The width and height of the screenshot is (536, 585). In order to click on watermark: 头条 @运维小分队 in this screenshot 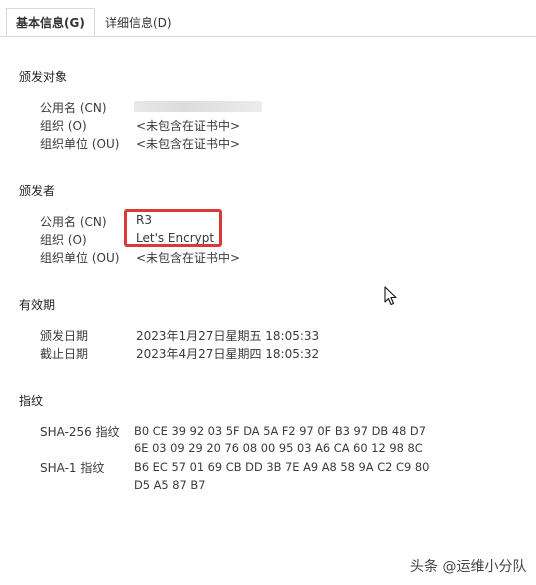, I will do `click(468, 567)`.